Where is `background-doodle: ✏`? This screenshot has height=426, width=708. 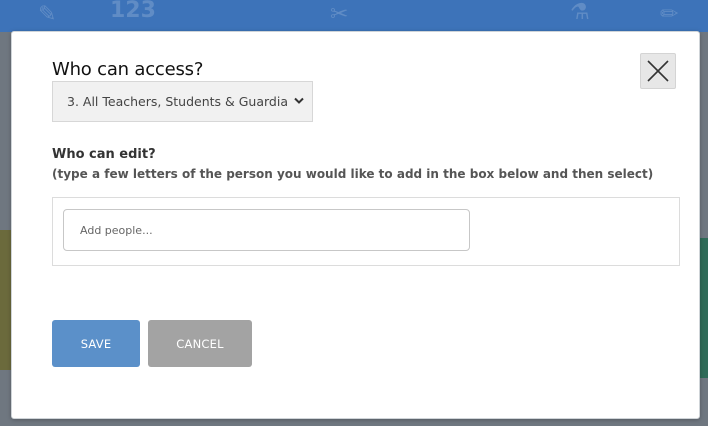
background-doodle: ✏ is located at coordinates (669, 14).